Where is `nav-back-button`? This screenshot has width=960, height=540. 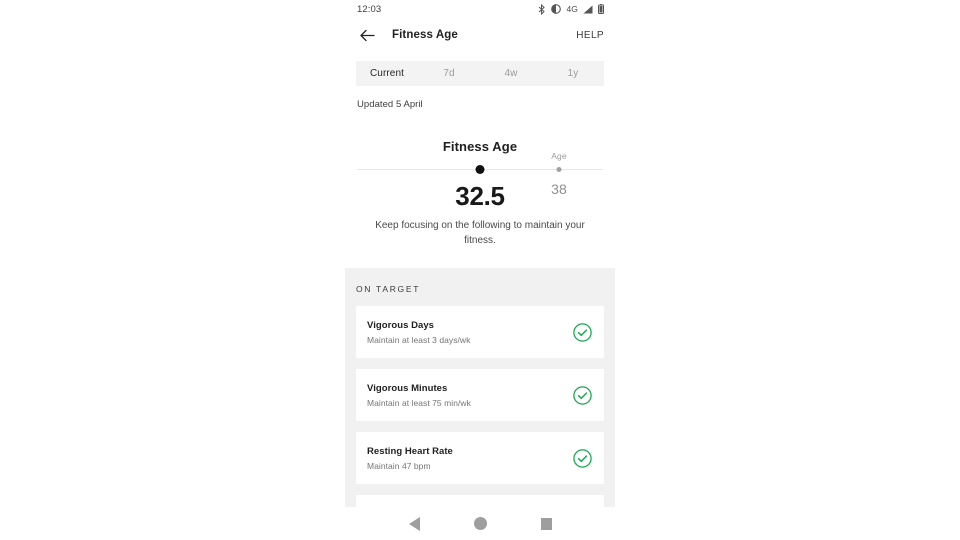
nav-back-button is located at coordinates (414, 524).